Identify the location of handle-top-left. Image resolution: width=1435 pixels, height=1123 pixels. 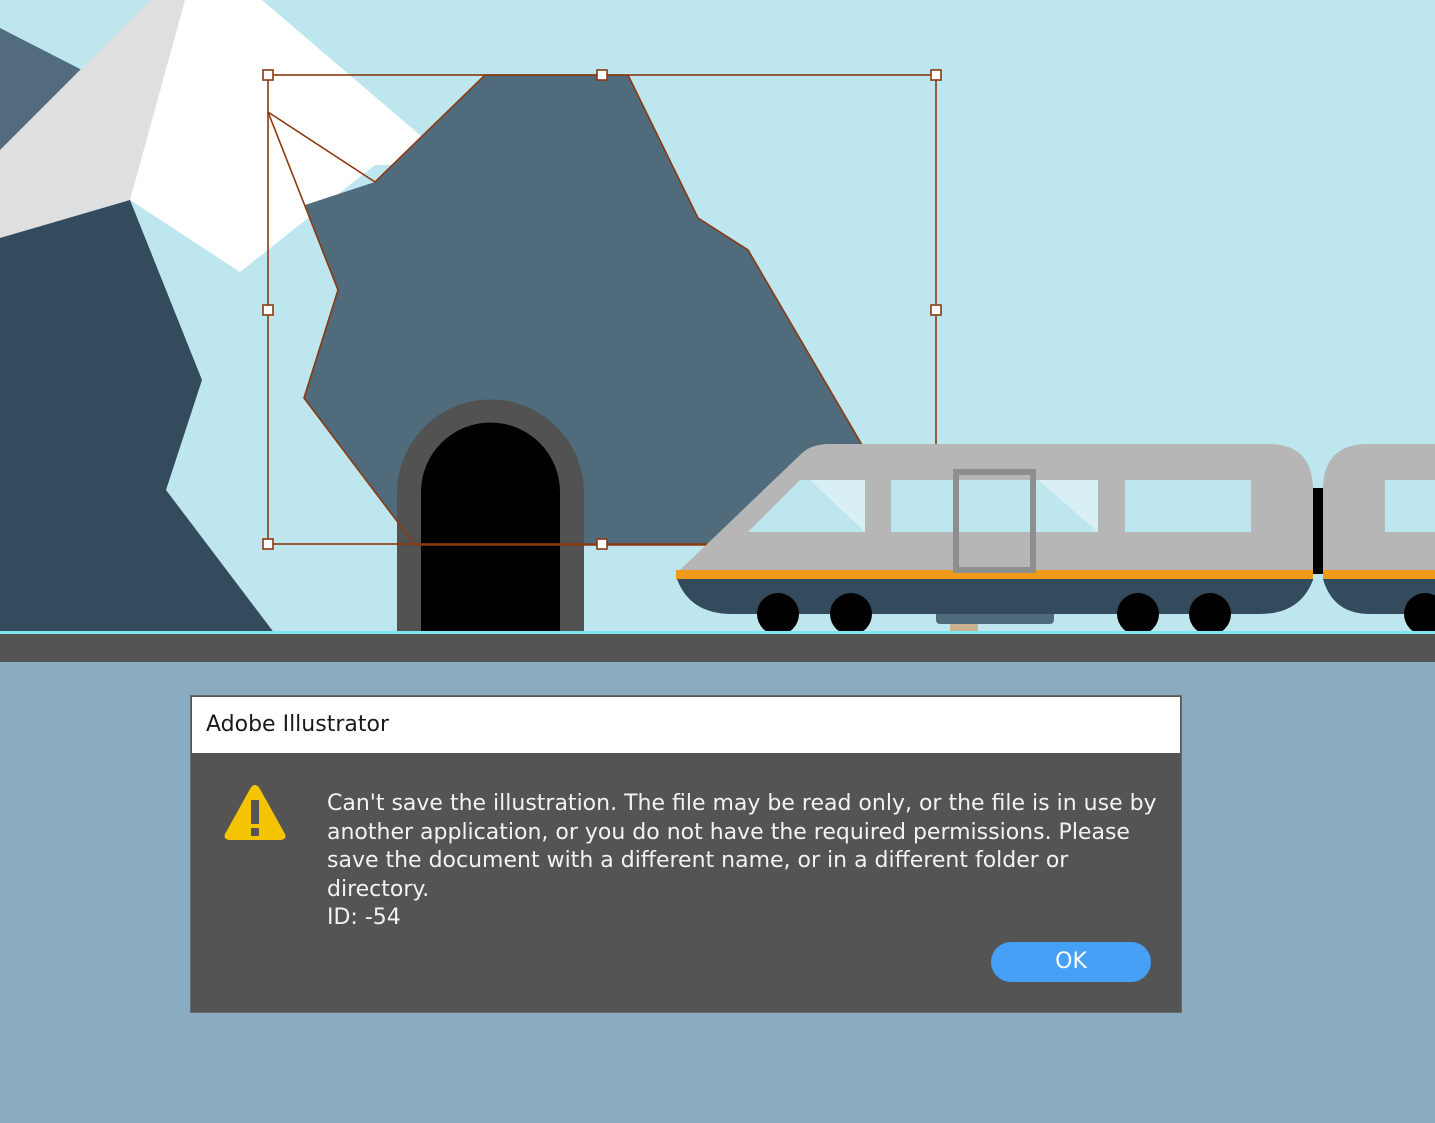
(268, 75).